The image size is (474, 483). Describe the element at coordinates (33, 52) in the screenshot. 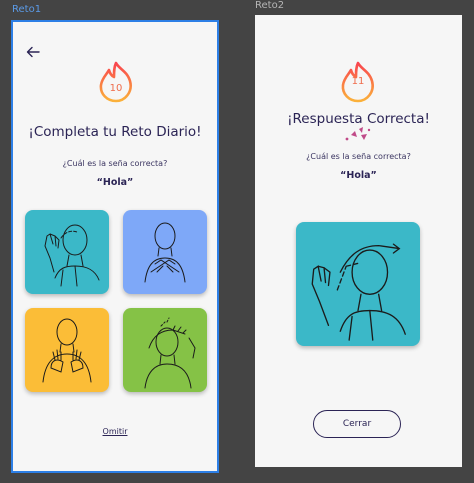

I see `back-arrow-icon` at that location.